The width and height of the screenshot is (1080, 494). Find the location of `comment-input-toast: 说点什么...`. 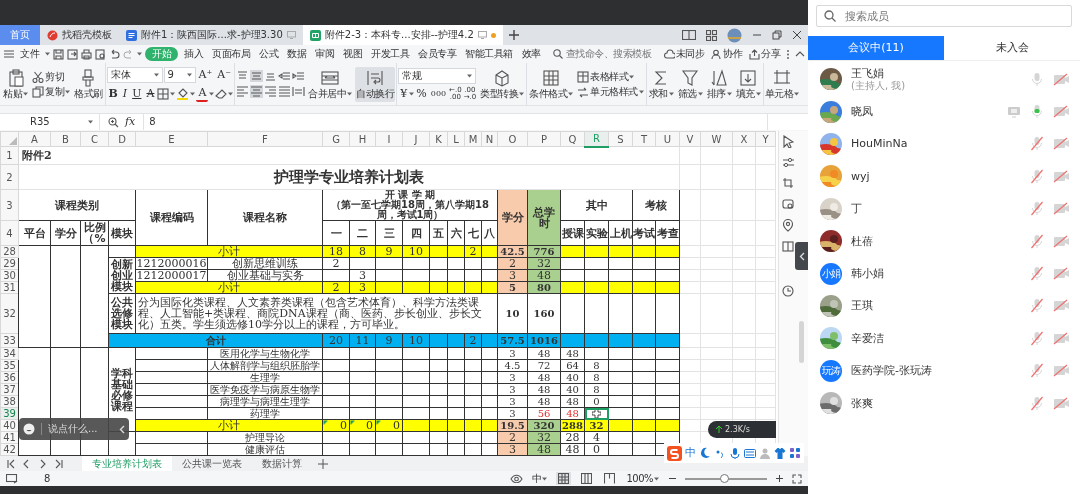

comment-input-toast: 说点什么... is located at coordinates (74, 429).